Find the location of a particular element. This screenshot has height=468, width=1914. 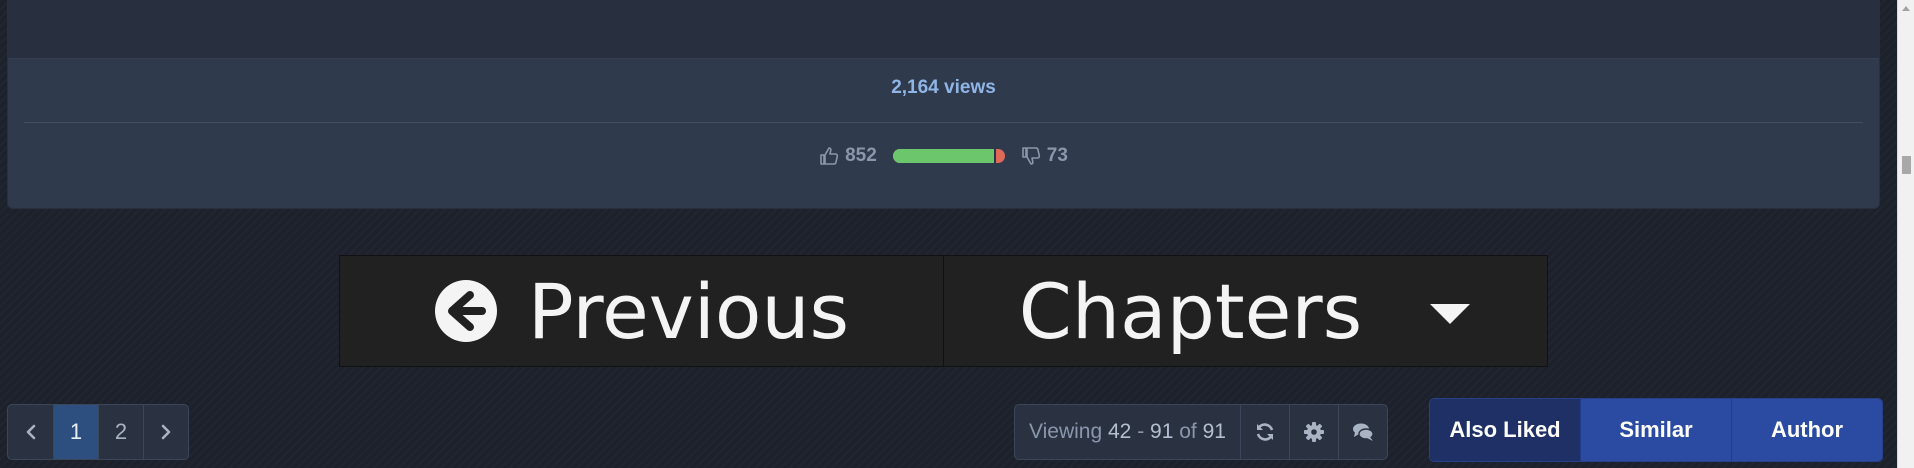

refresh-icon is located at coordinates (1265, 432).